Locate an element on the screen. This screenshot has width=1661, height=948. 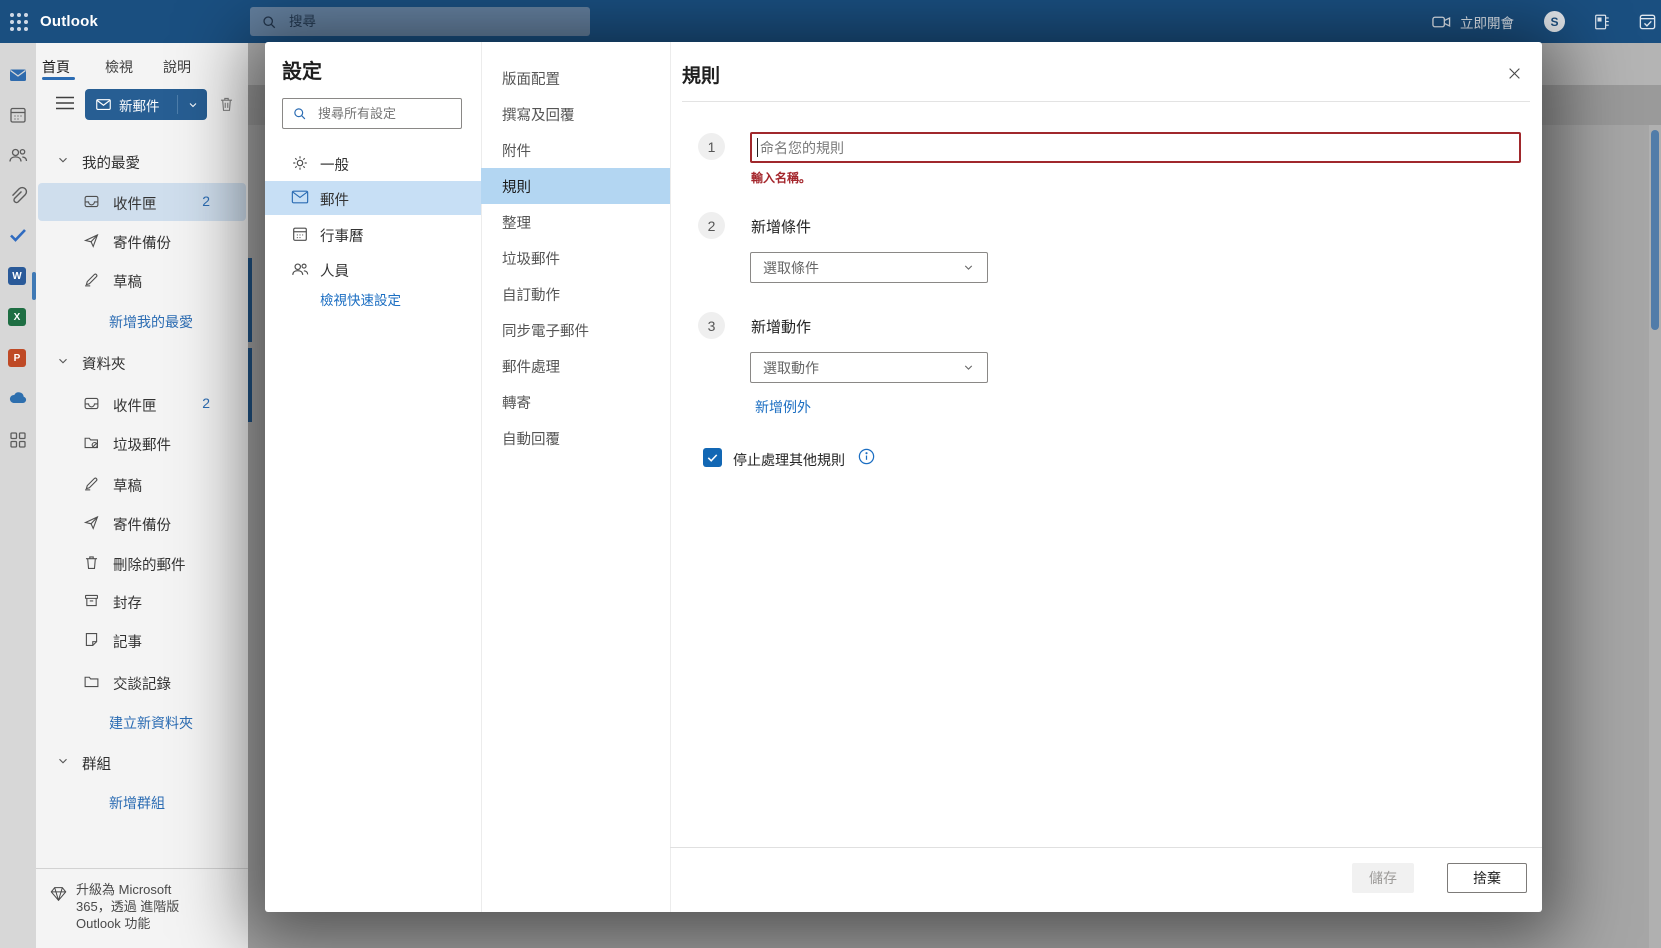
favorites-header: 我的最愛 is located at coordinates (142, 161).